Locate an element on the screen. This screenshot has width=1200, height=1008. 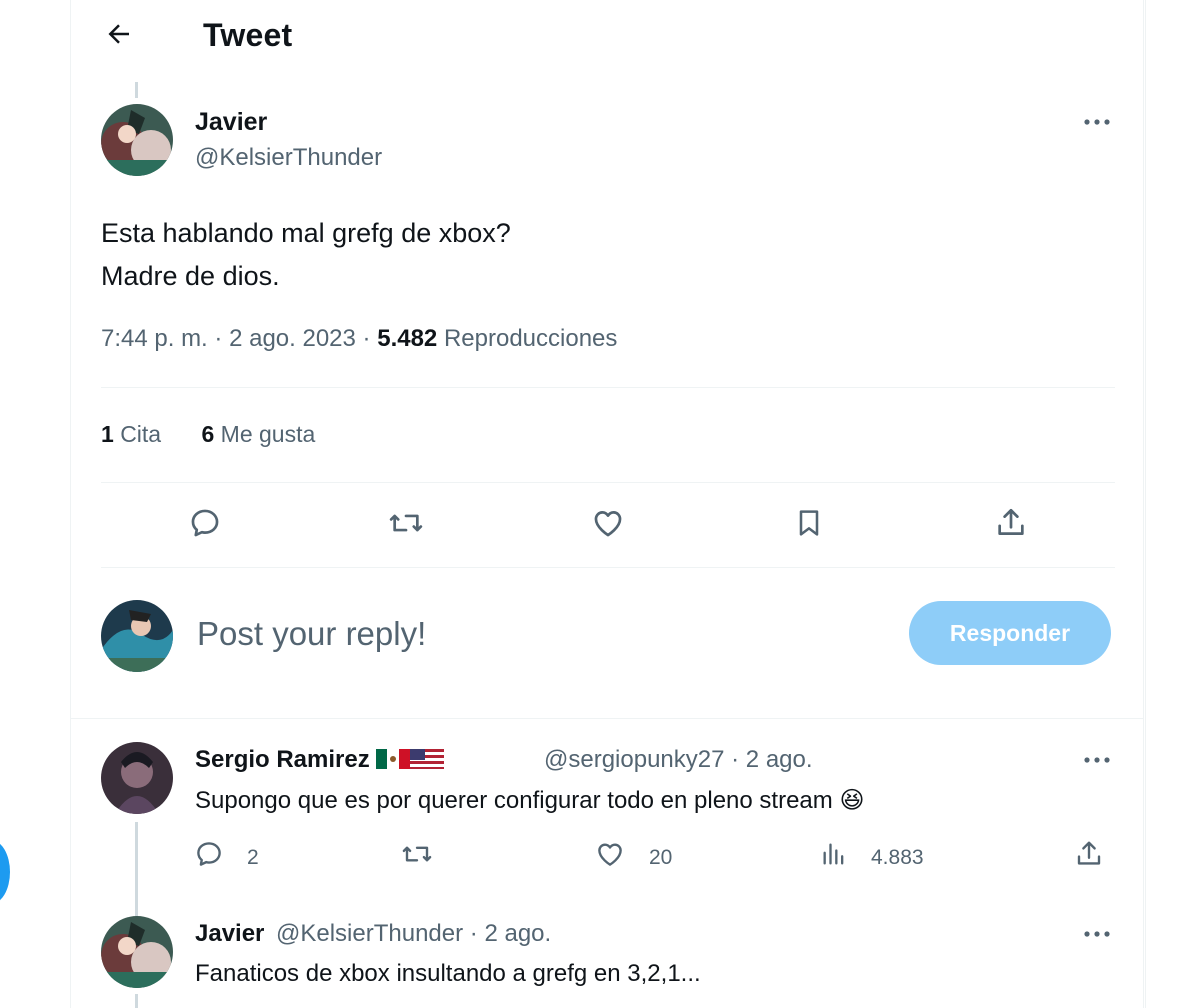
page-header: Tweet is located at coordinates (607, 36).